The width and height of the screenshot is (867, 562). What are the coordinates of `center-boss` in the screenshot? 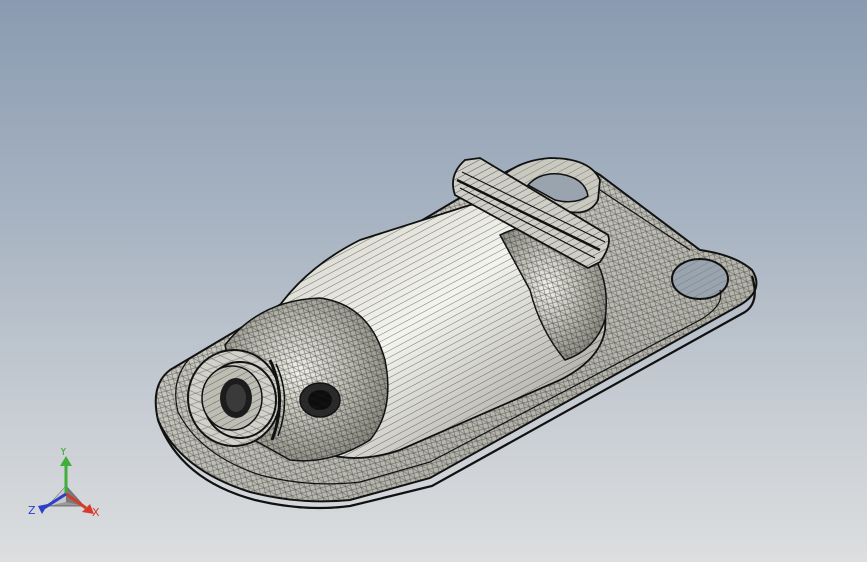 It's located at (320, 400).